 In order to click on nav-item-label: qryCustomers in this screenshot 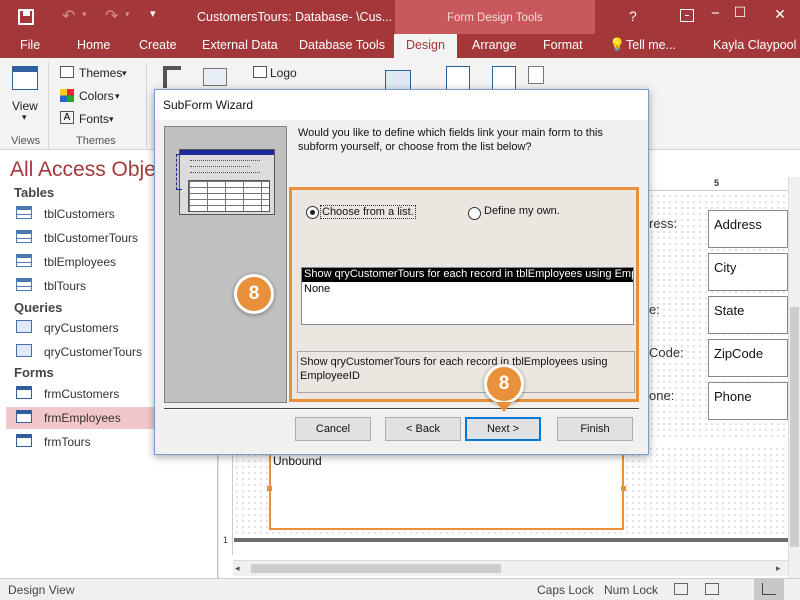, I will do `click(81, 328)`.